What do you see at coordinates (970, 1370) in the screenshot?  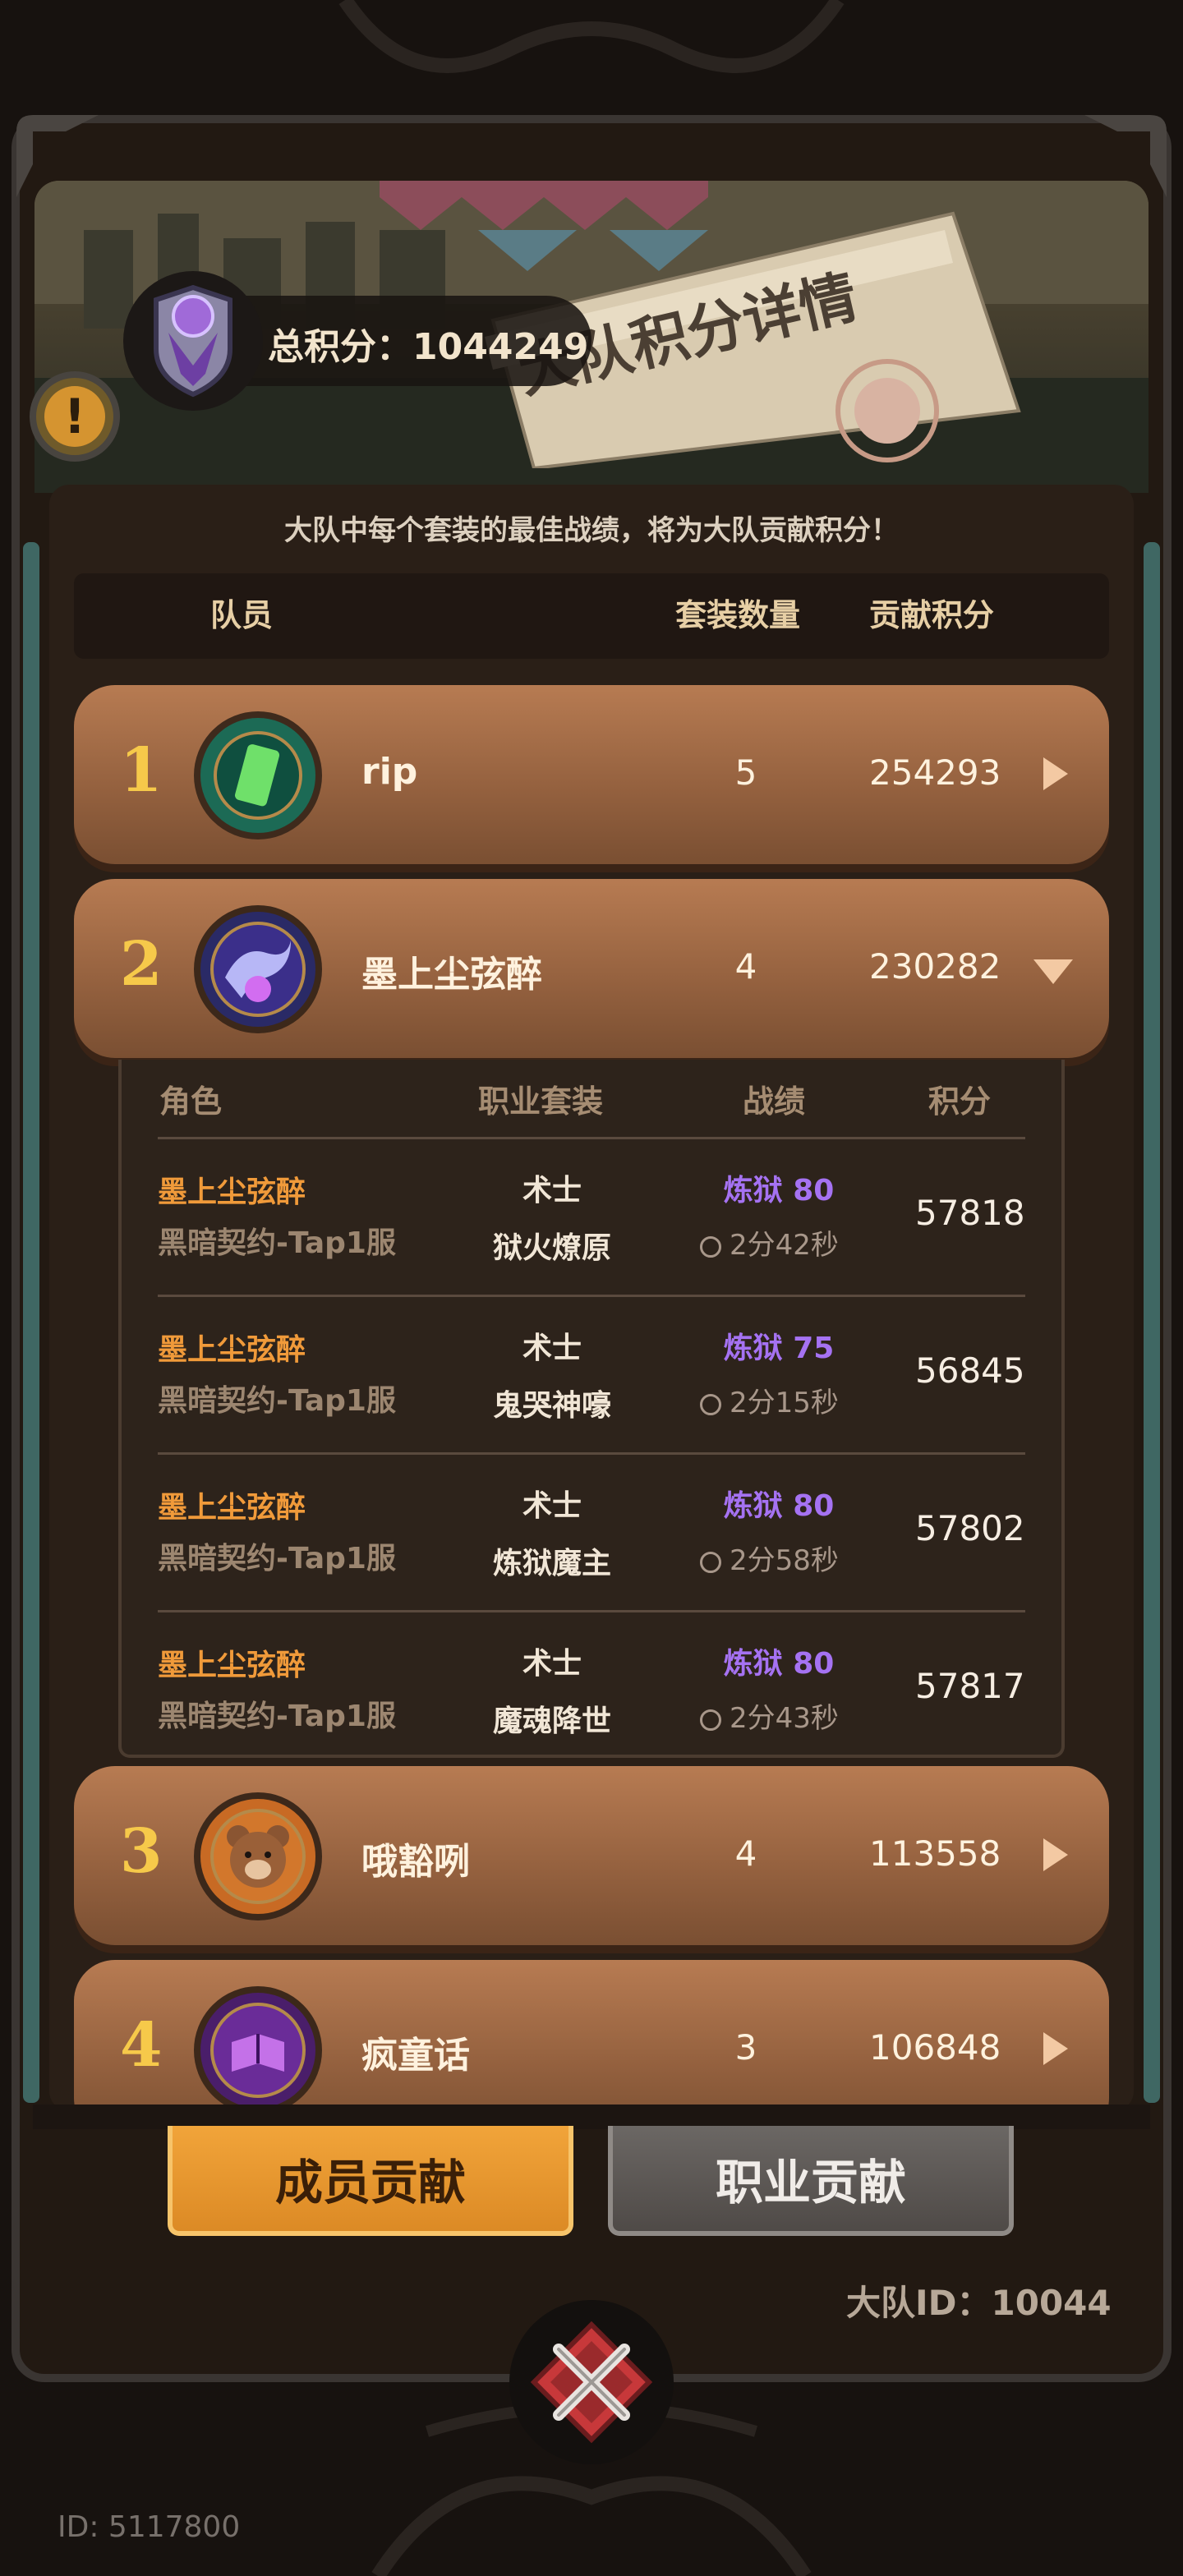 I see `role-points: 56845` at bounding box center [970, 1370].